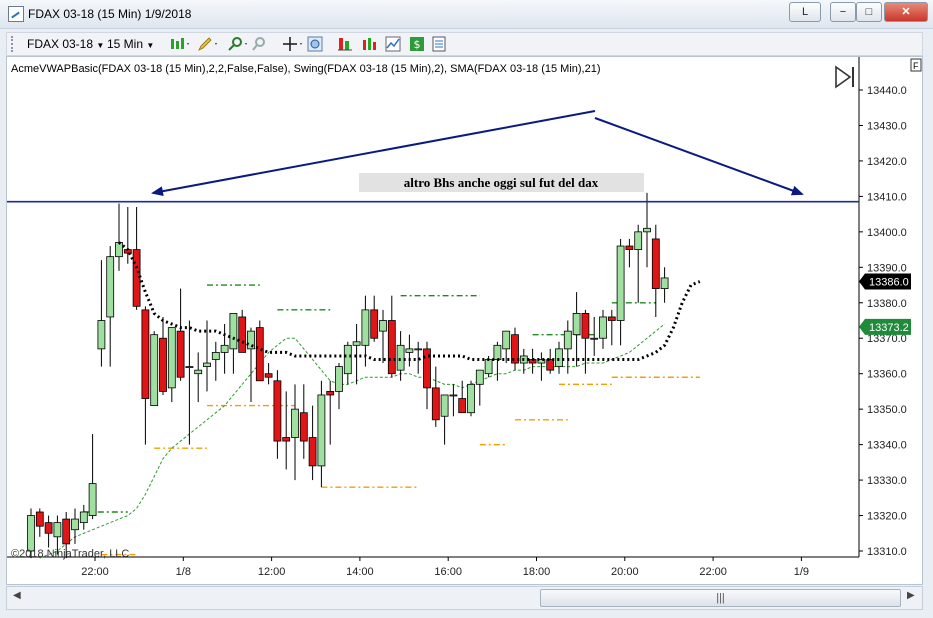 The width and height of the screenshot is (933, 618). Describe the element at coordinates (16, 14) in the screenshot. I see `app-chart-icon` at that location.